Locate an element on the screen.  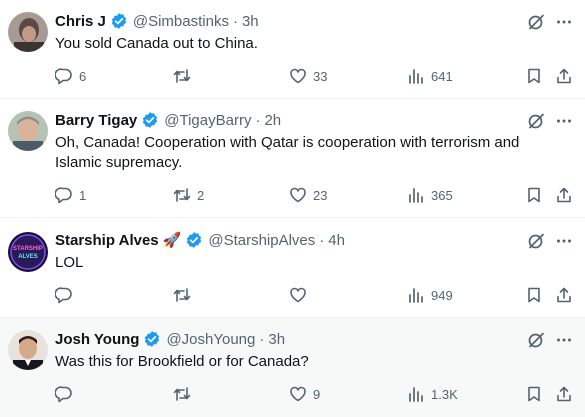
view-count: 949 is located at coordinates (442, 295).